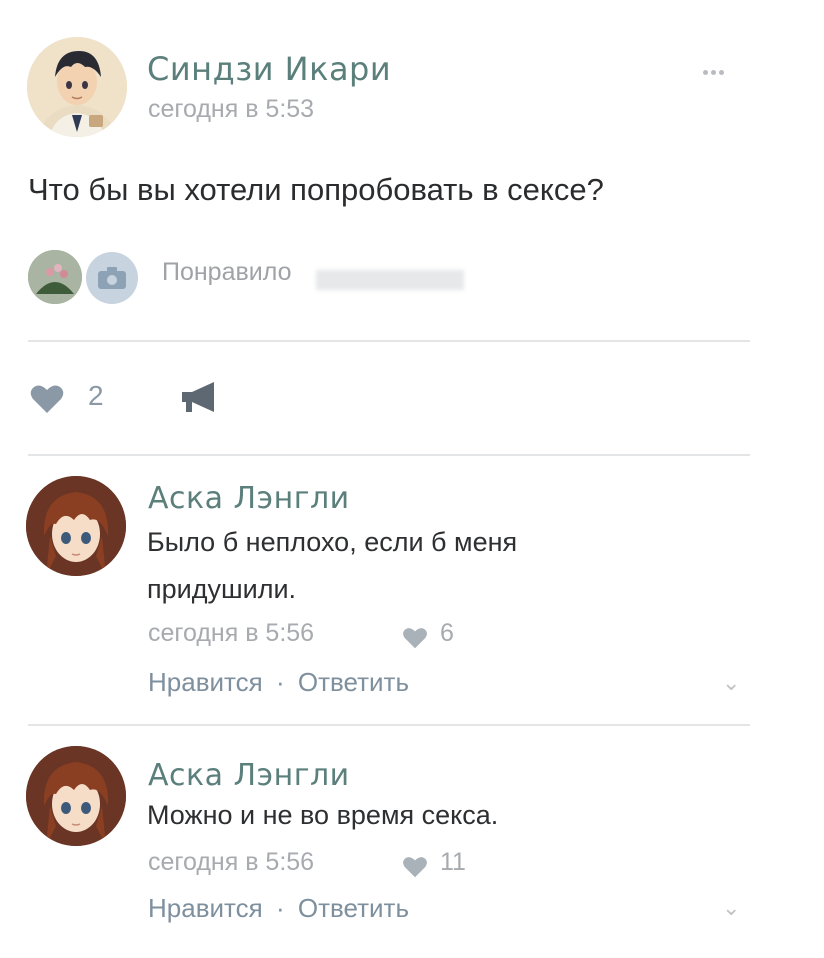  I want to click on post-author-name: Синдзи Икари, so click(269, 69).